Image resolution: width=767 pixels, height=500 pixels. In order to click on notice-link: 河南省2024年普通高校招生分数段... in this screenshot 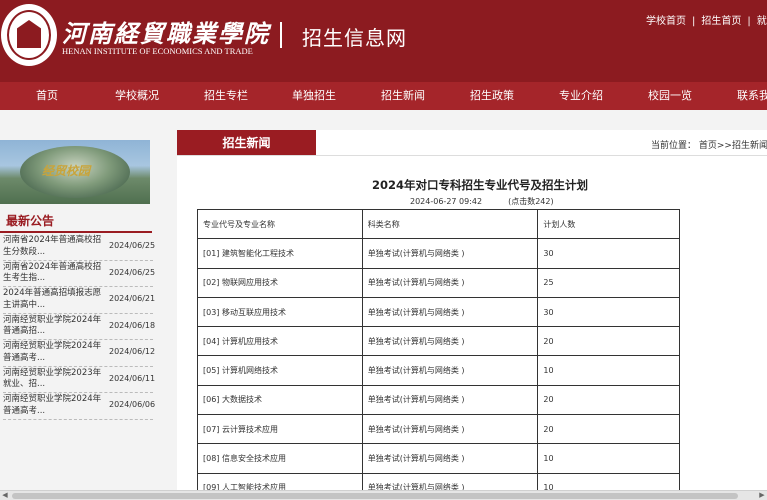, I will do `click(53, 246)`.